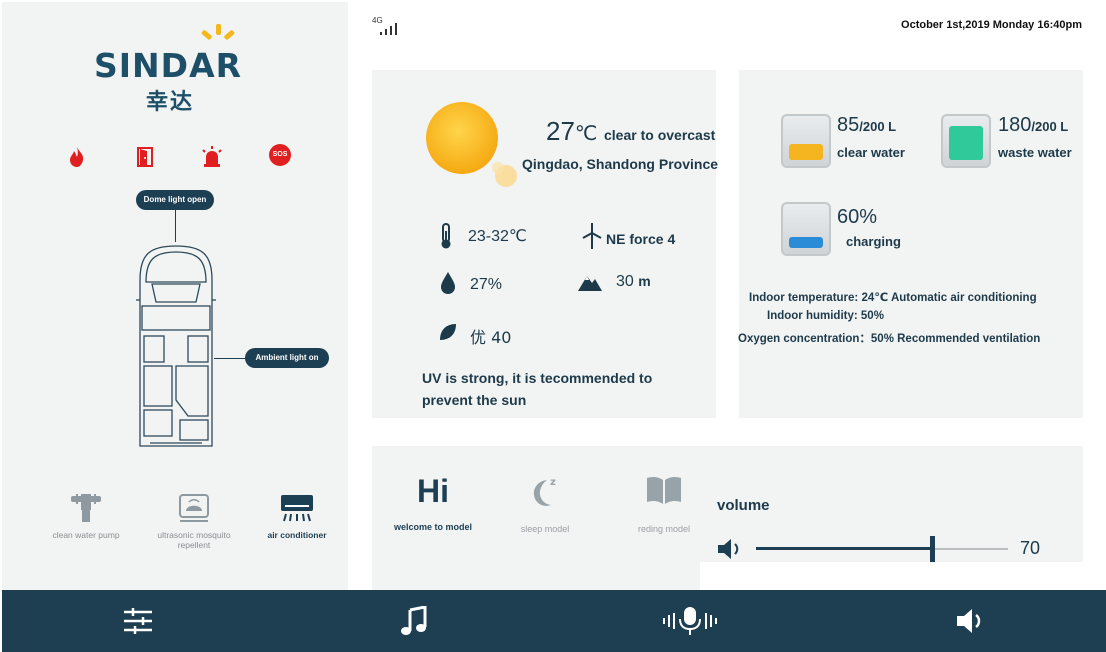 The width and height of the screenshot is (1106, 652). Describe the element at coordinates (806, 152) in the screenshot. I see `clear-water-fill` at that location.